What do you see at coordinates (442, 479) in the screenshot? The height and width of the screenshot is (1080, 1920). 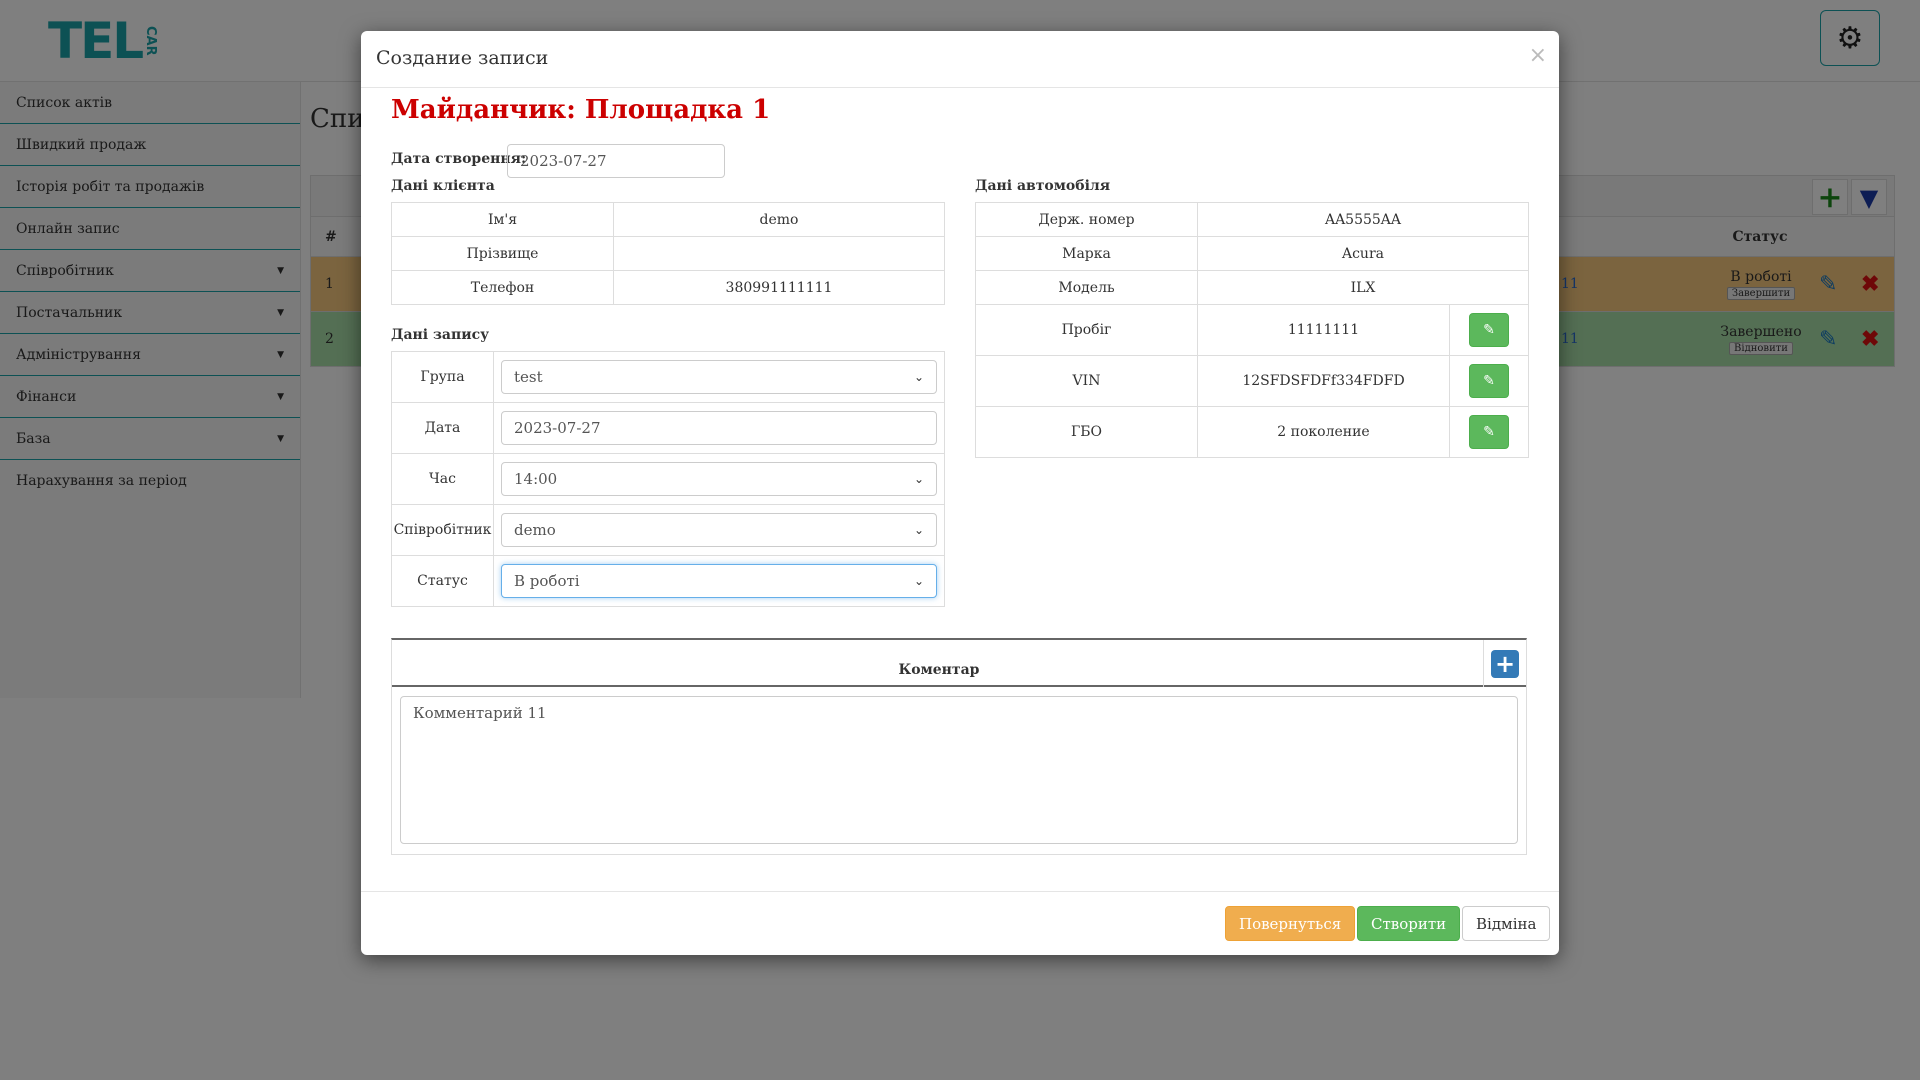 I see `field-label: Час` at bounding box center [442, 479].